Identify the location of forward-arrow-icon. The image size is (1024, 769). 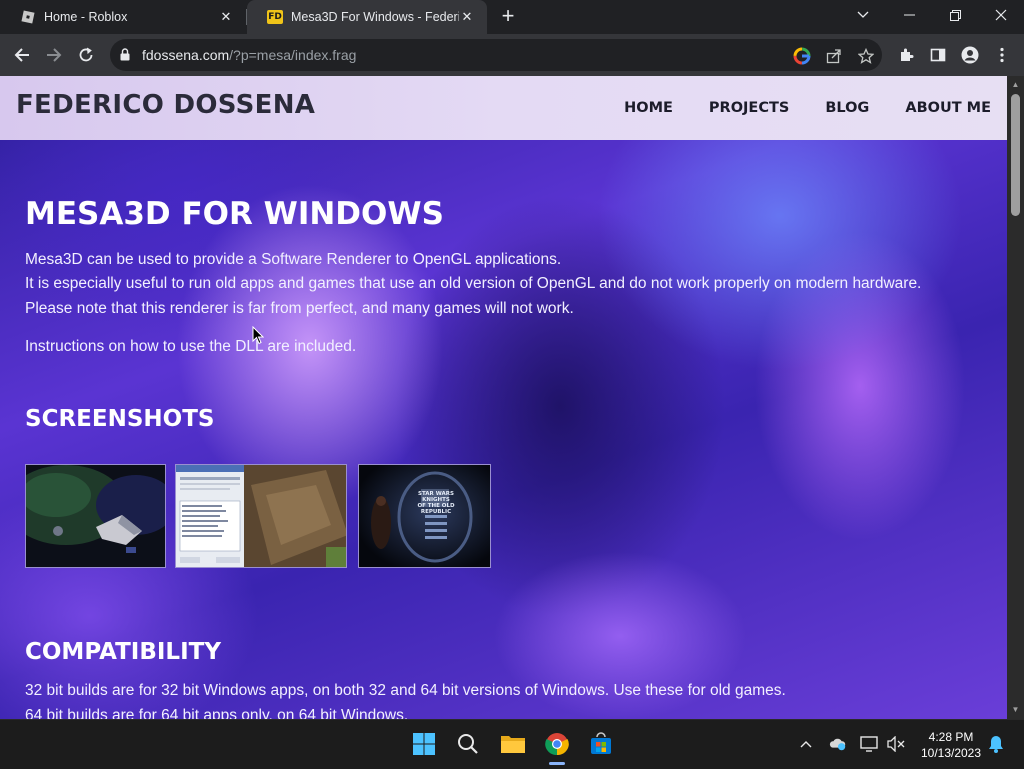
(54, 55).